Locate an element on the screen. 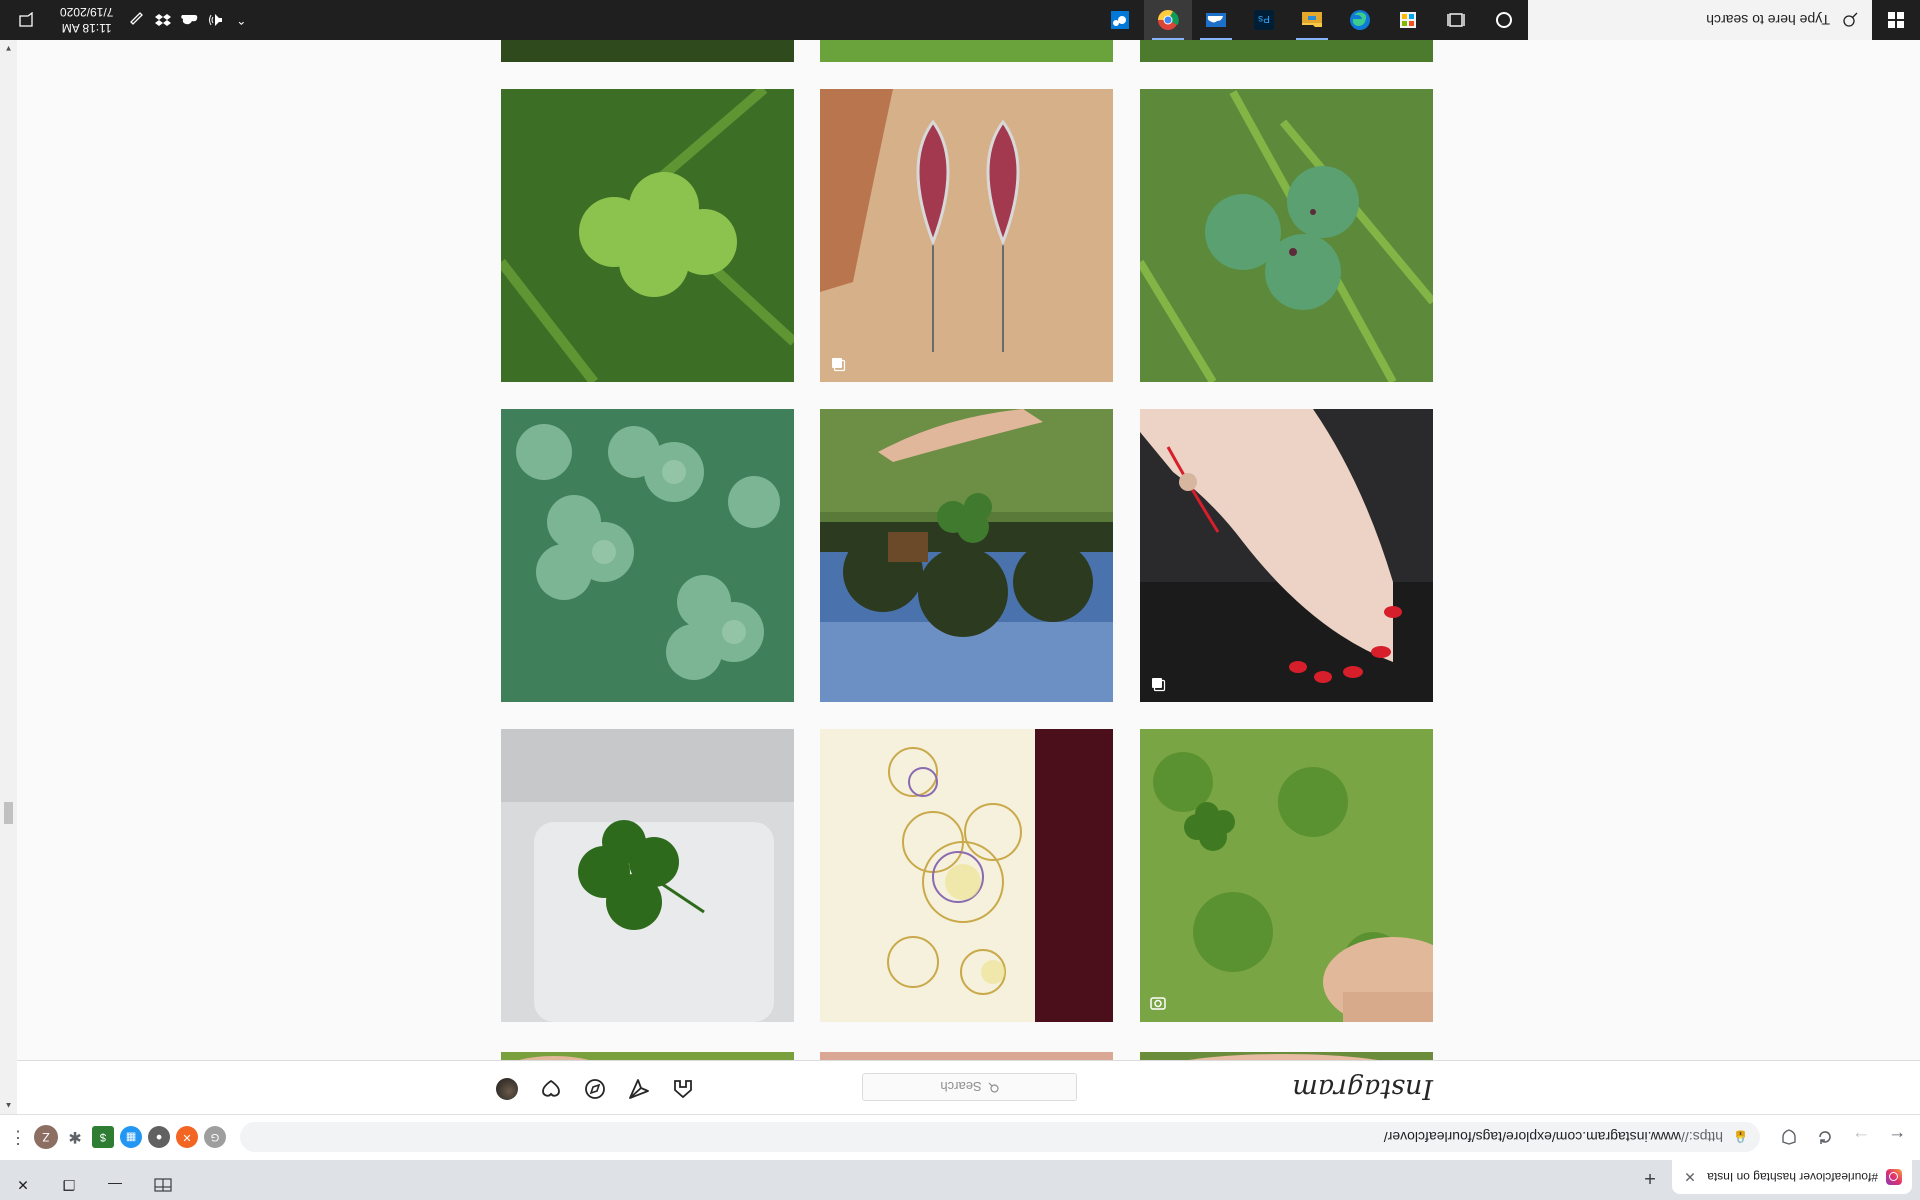  direct-icon is located at coordinates (639, 1089).